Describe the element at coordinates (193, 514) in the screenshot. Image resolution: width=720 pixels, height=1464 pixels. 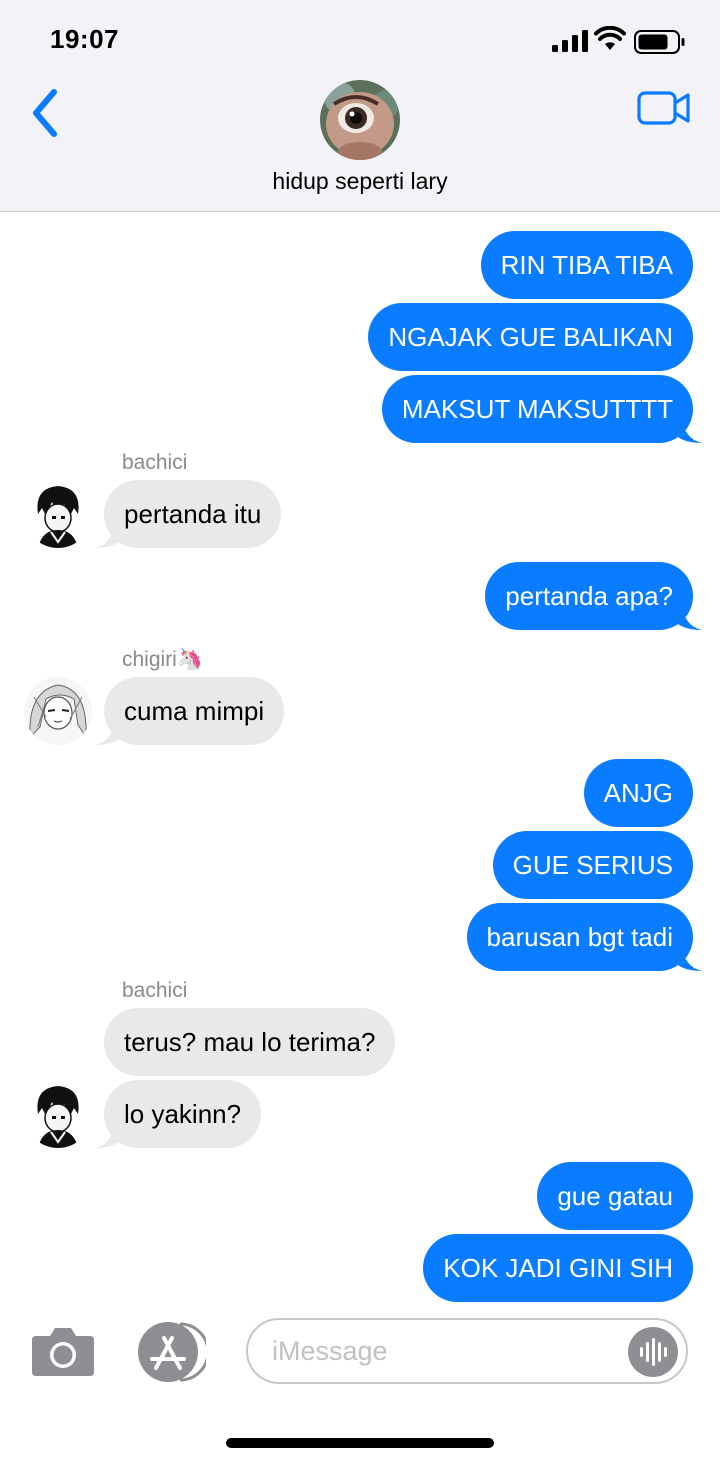
I see `message-text: pertanda itu` at that location.